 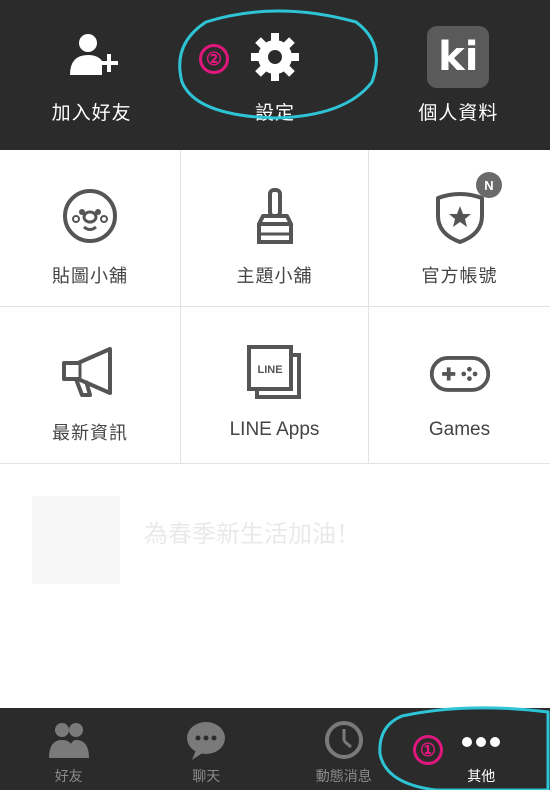 I want to click on chat-bubble-icon, so click(x=206, y=740).